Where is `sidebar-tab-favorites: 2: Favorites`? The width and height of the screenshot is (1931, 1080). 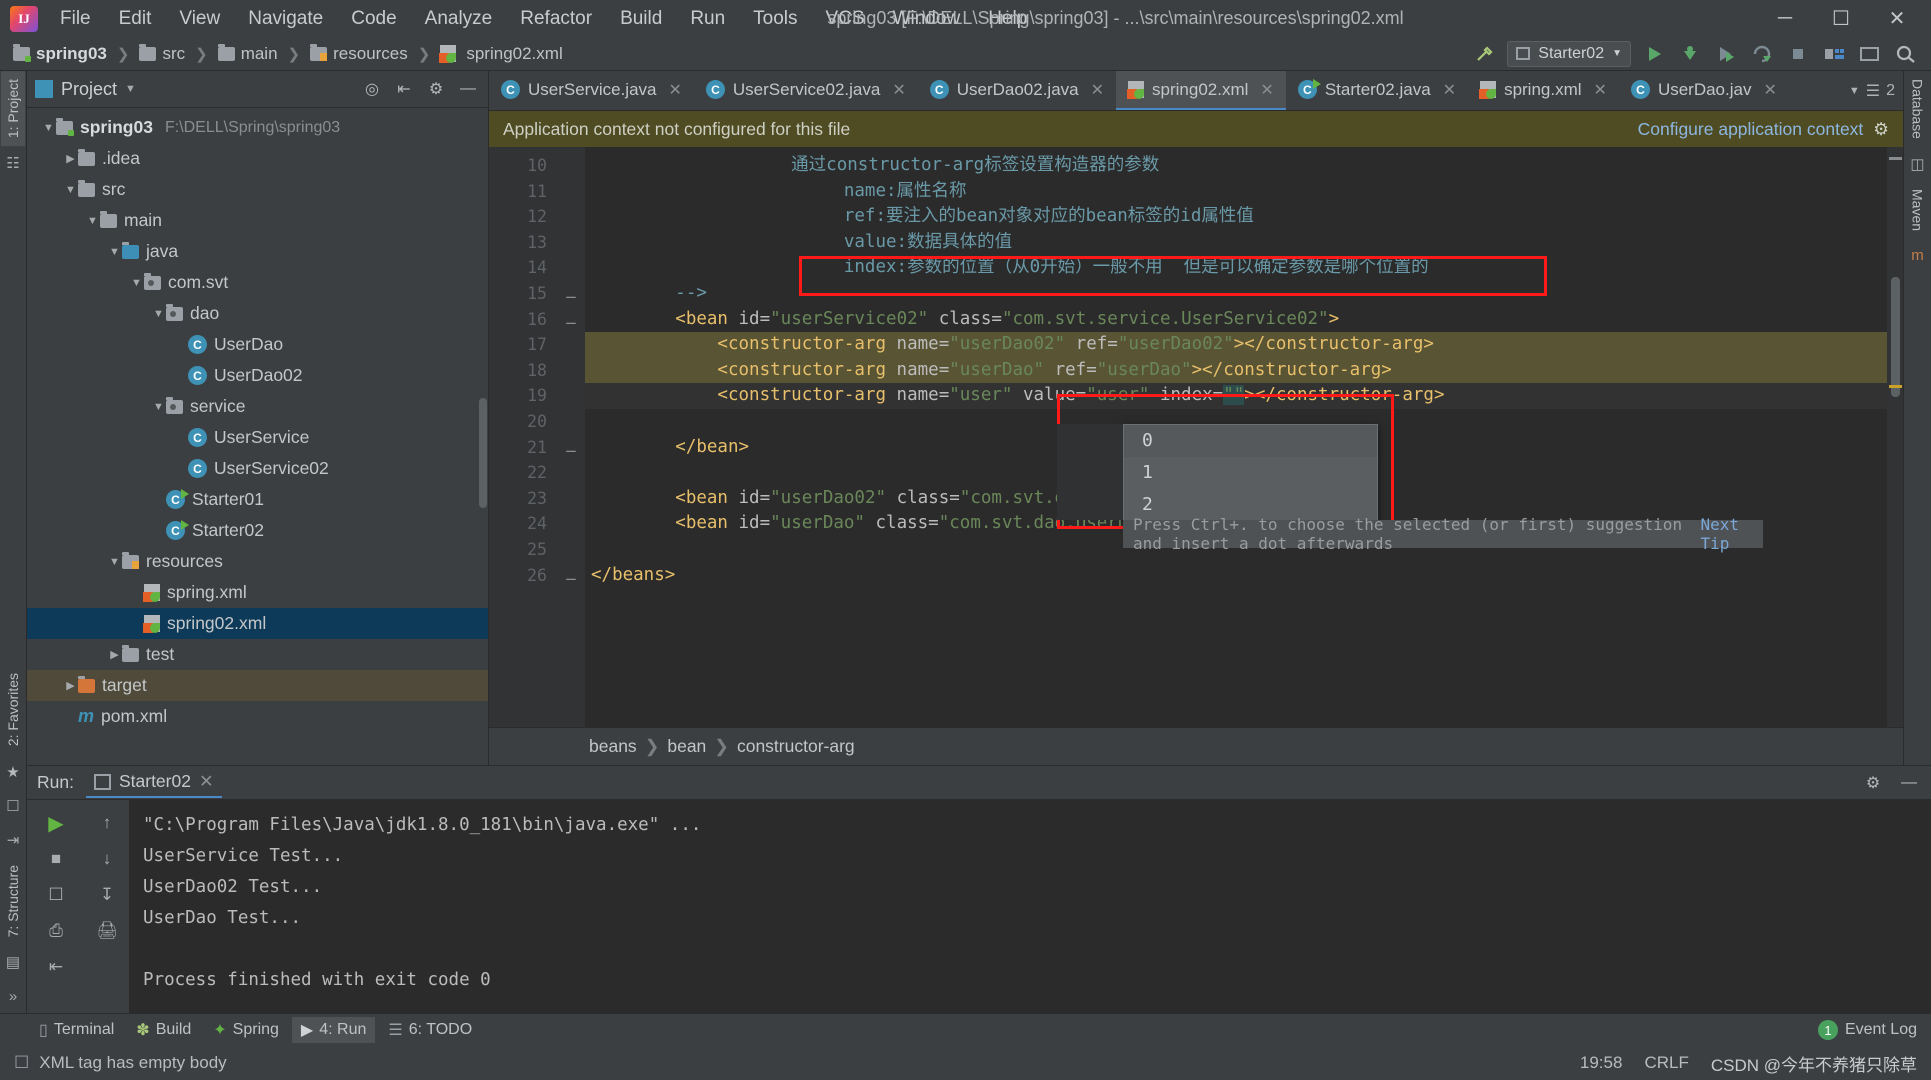
sidebar-tab-favorites: 2: Favorites is located at coordinates (13, 709).